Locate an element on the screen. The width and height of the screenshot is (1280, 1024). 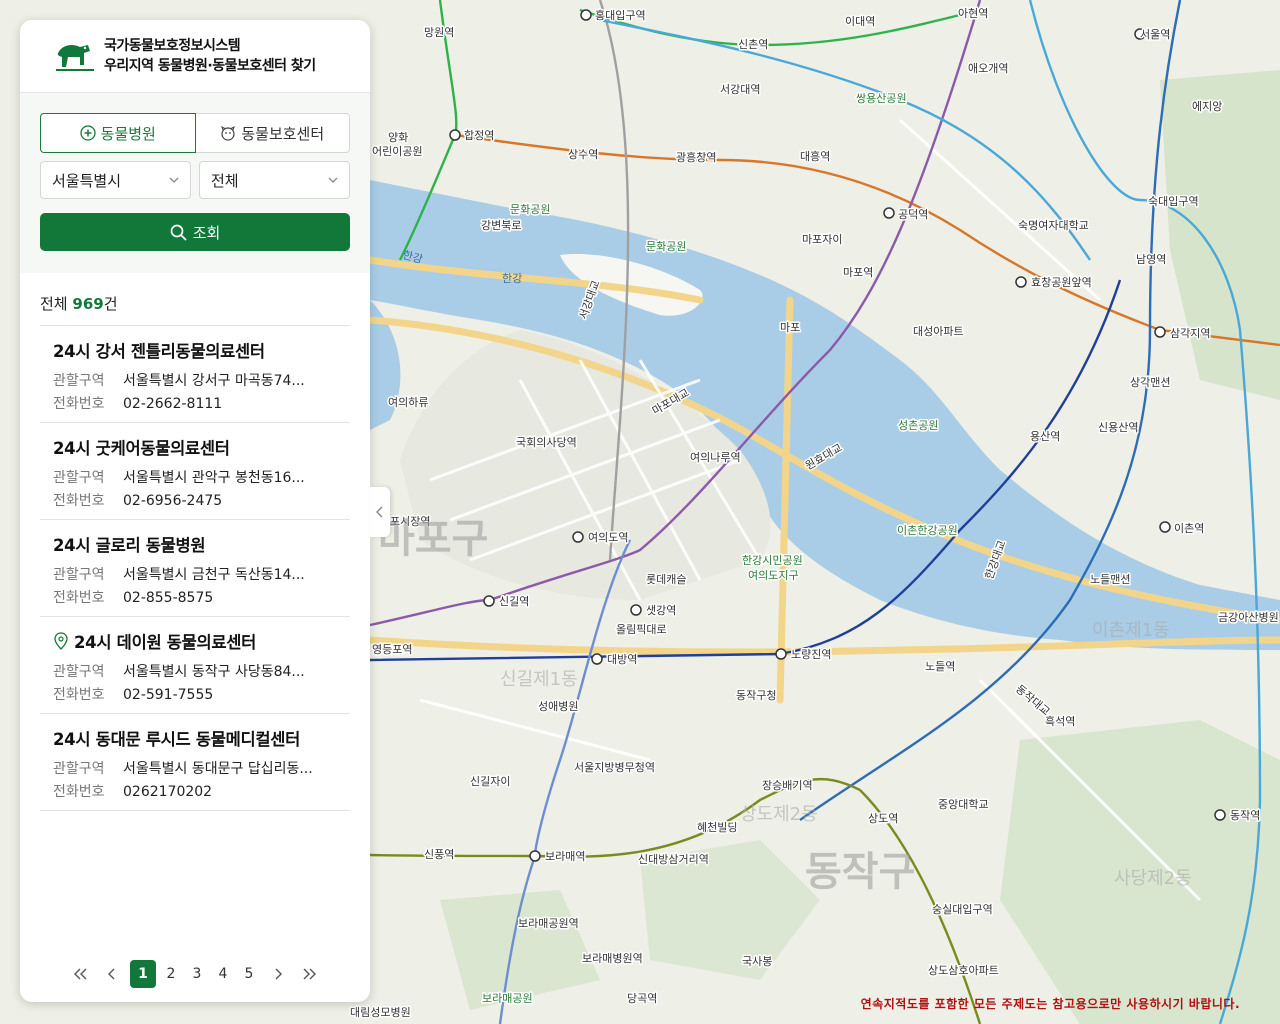
svg-text: 노들역 is located at coordinates (940, 666).